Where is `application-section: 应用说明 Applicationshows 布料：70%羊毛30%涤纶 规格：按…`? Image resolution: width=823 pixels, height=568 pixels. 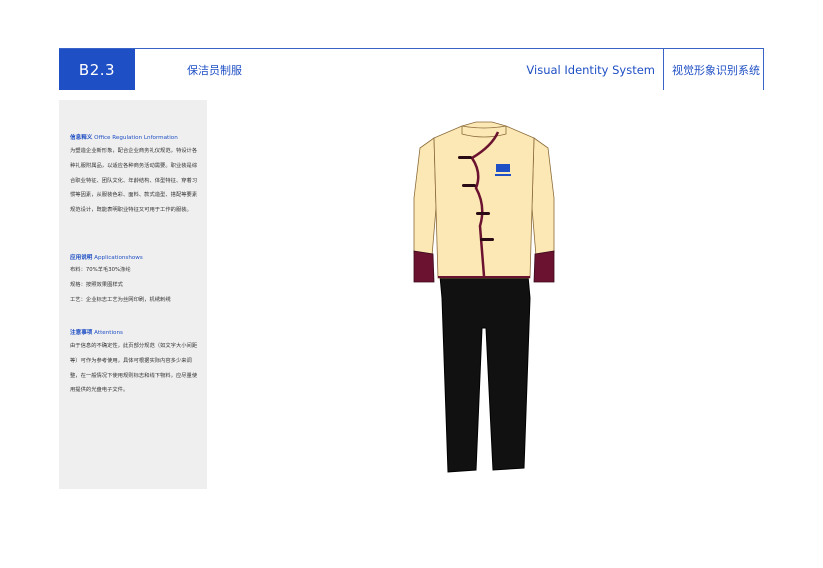 application-section: 应用说明 Applicationshows 布料：70%羊毛30%涤纶 规格：按… is located at coordinates (136, 280).